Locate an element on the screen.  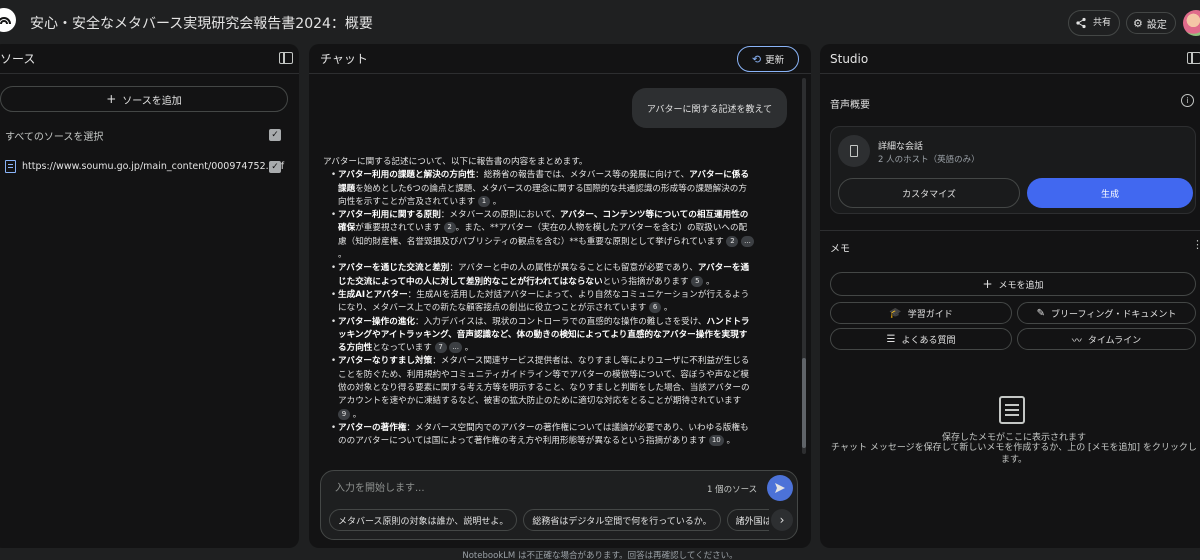
sources-title: ソース is located at coordinates (18, 59).